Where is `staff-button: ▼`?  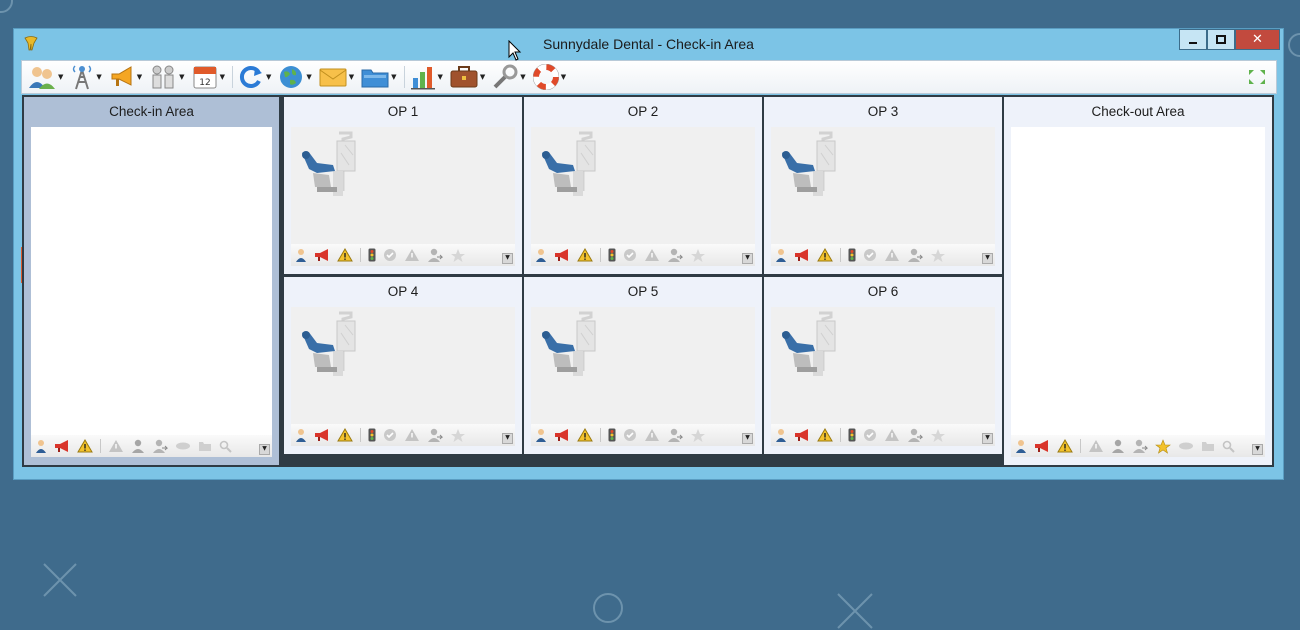 staff-button: ▼ is located at coordinates (167, 77).